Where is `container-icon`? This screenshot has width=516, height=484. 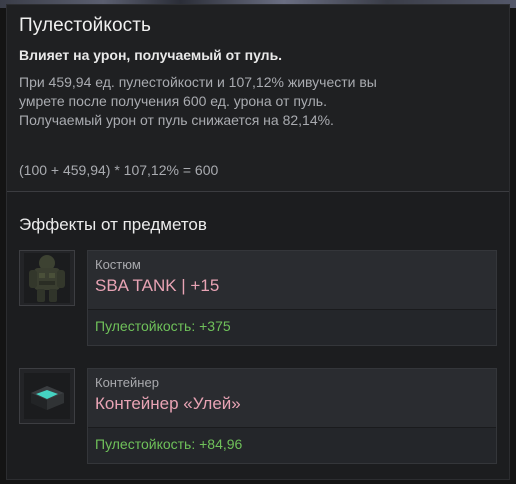 container-icon is located at coordinates (47, 396).